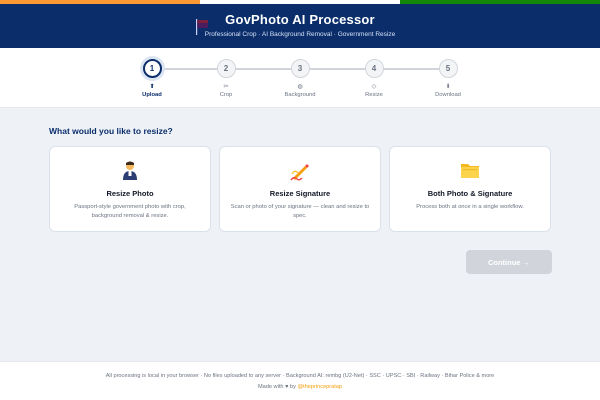 The height and width of the screenshot is (400, 600). Describe the element at coordinates (374, 95) in the screenshot. I see `step-label: Resize` at that location.